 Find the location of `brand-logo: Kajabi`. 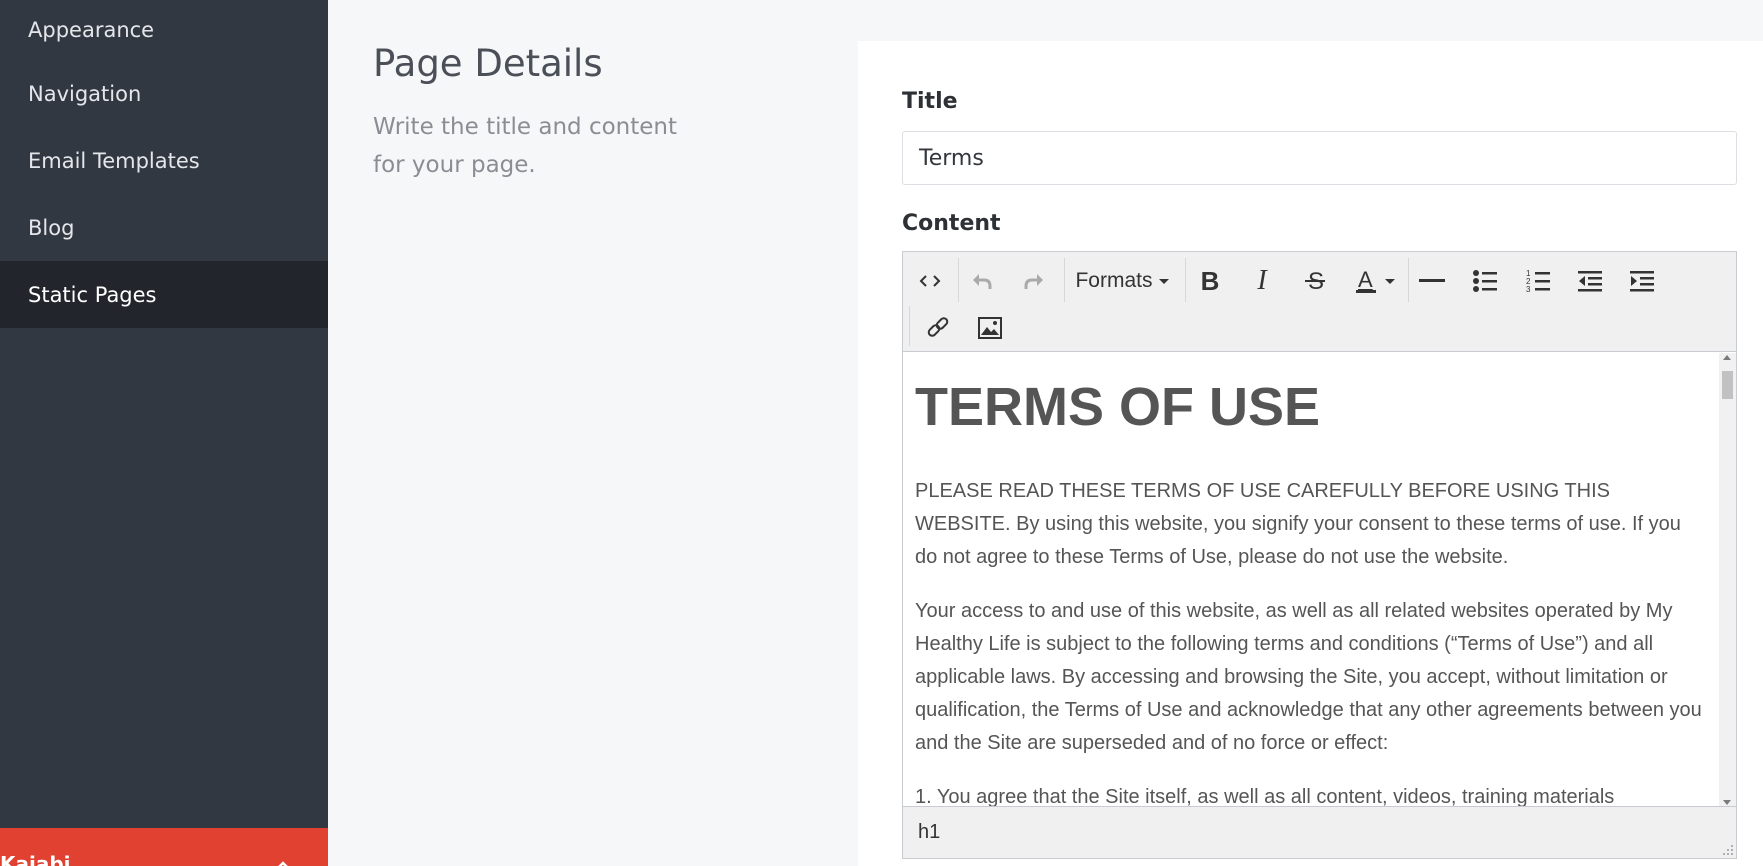

brand-logo: Kajabi is located at coordinates (35, 859).